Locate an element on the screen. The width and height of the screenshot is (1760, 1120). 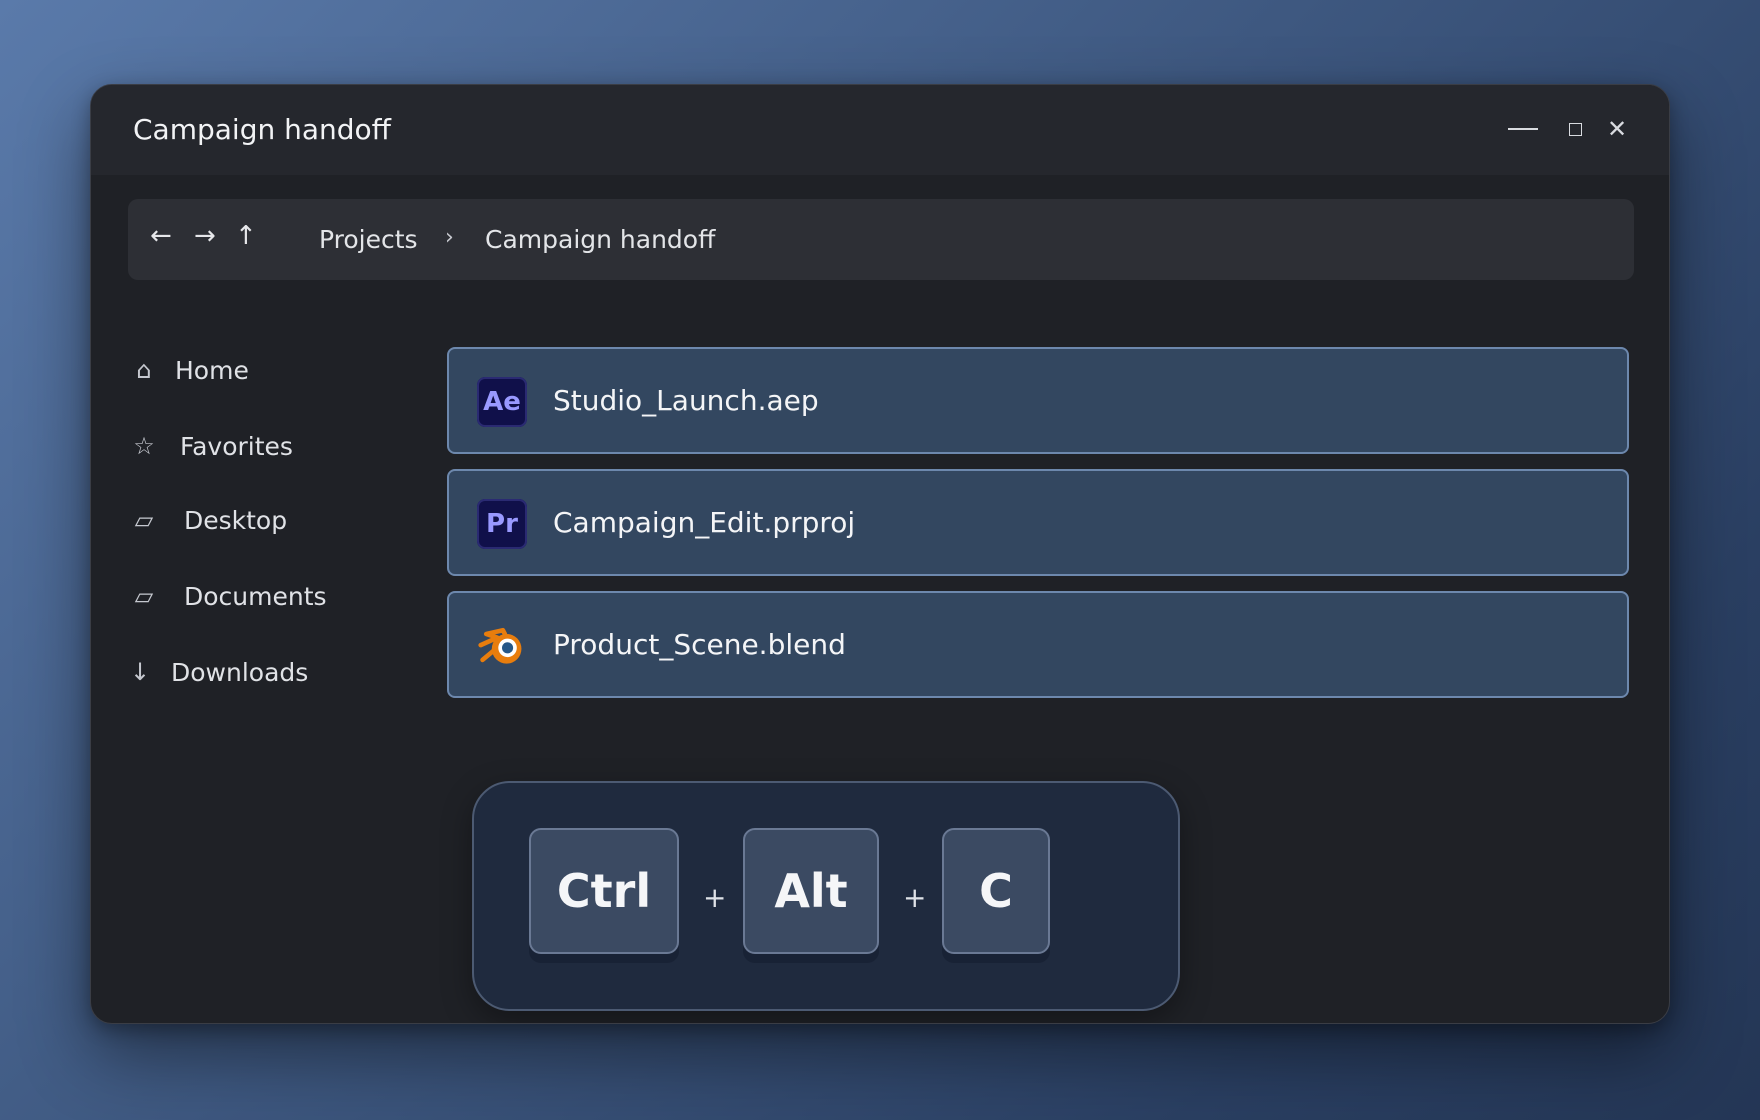
file-row-campaign-edit: Pr Campaign_Edit.prproj is located at coordinates (1038, 522).